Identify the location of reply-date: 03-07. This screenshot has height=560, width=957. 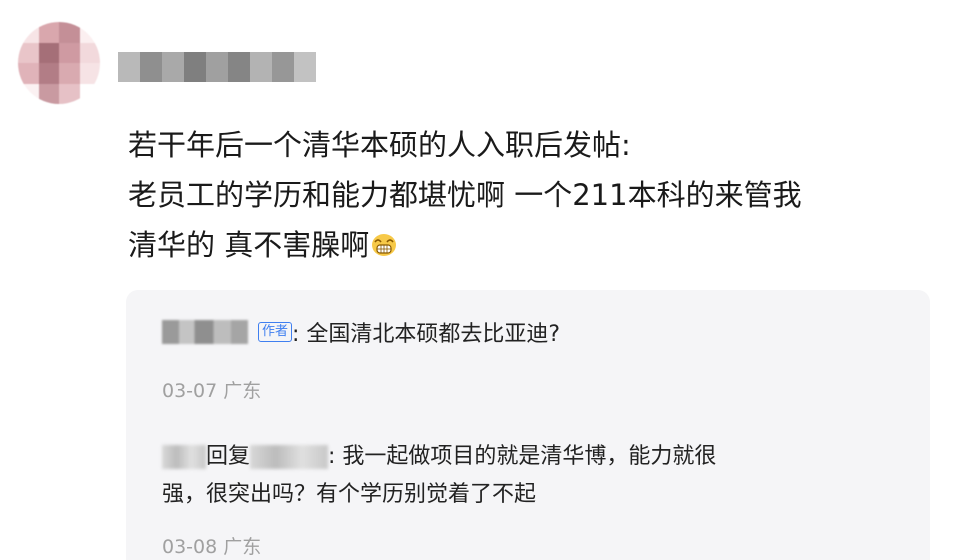
(190, 391).